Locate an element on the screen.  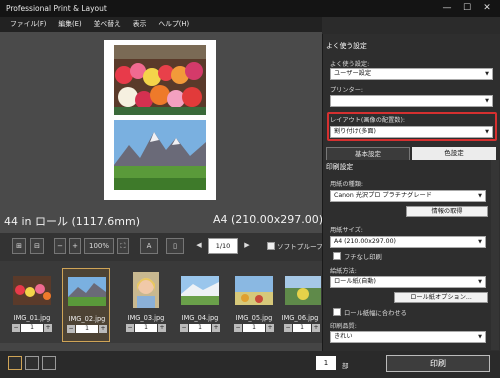
maximize-button: ☐ is located at coordinates (467, 8).